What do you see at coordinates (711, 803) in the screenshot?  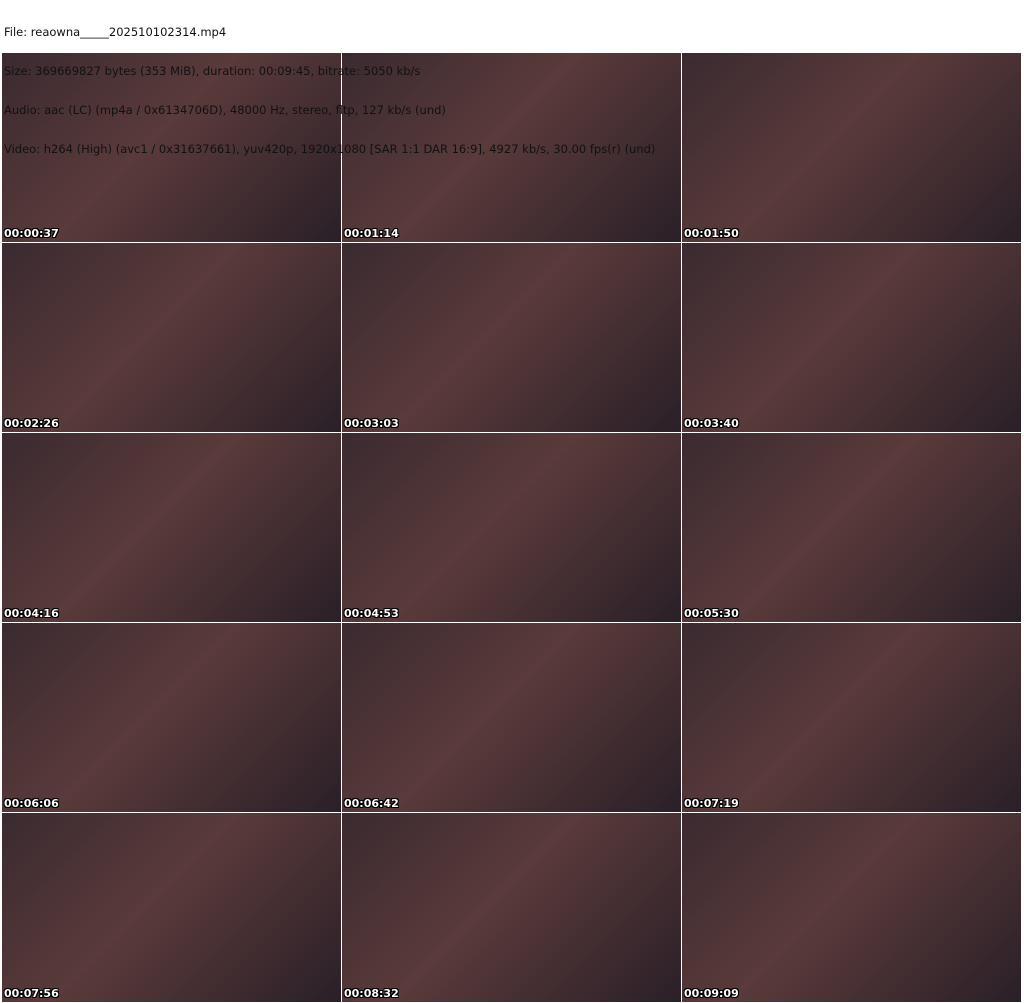 I see `timestamp-label: 00:07:19` at bounding box center [711, 803].